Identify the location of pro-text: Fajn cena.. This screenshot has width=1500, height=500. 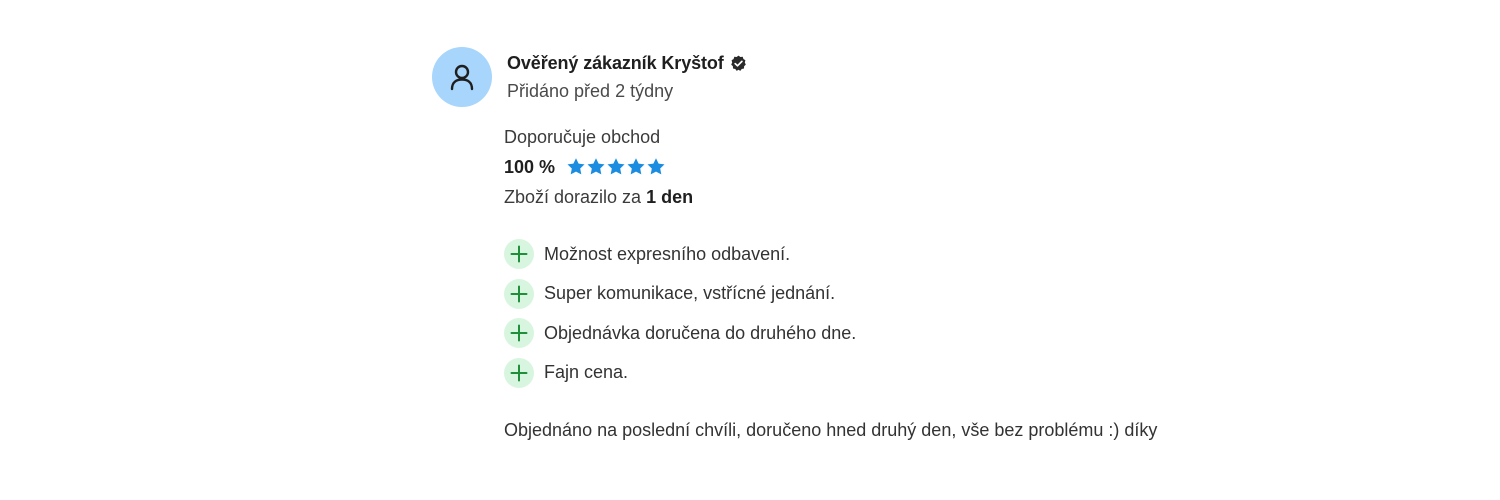
(586, 372).